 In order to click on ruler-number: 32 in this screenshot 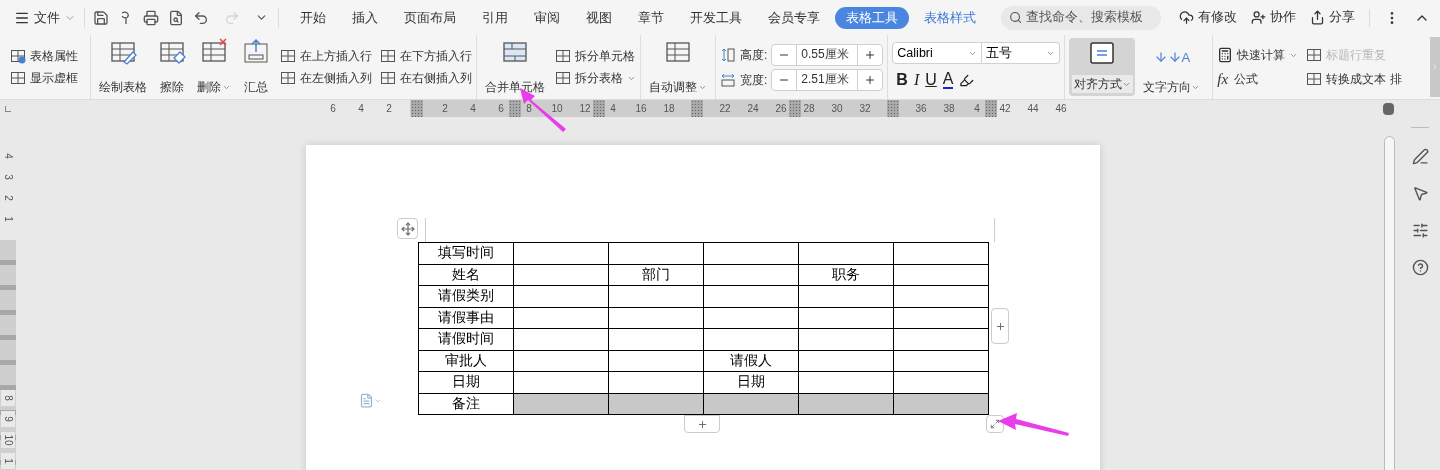, I will do `click(865, 109)`.